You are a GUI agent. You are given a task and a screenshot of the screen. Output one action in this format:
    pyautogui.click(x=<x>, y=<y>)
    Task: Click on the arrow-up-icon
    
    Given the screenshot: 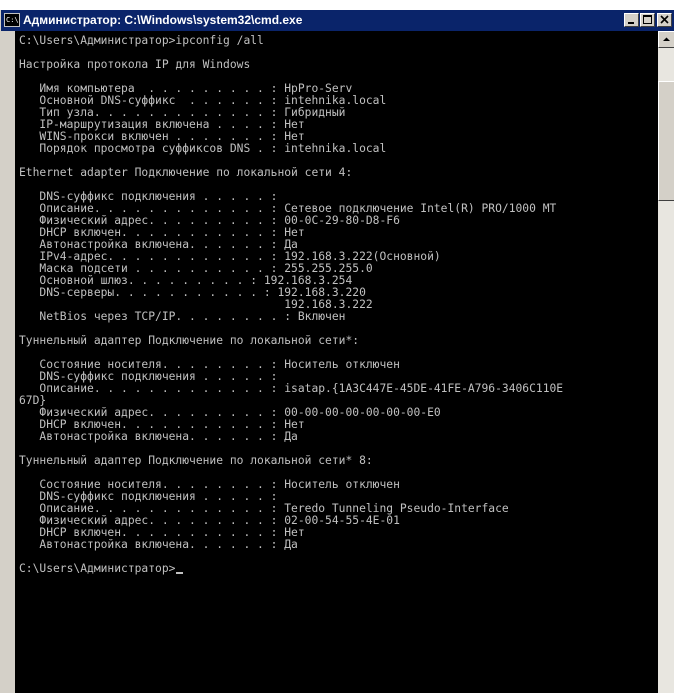 What is the action you would take?
    pyautogui.click(x=666, y=39)
    